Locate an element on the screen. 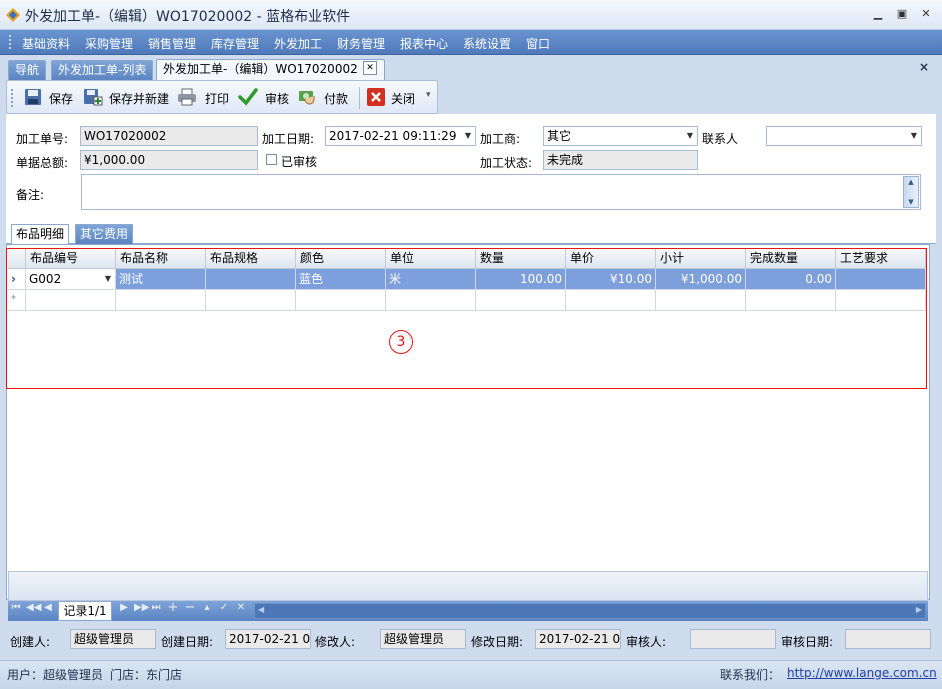 The image size is (942, 689). tab-fabric-details: 布品明细 is located at coordinates (40, 234).